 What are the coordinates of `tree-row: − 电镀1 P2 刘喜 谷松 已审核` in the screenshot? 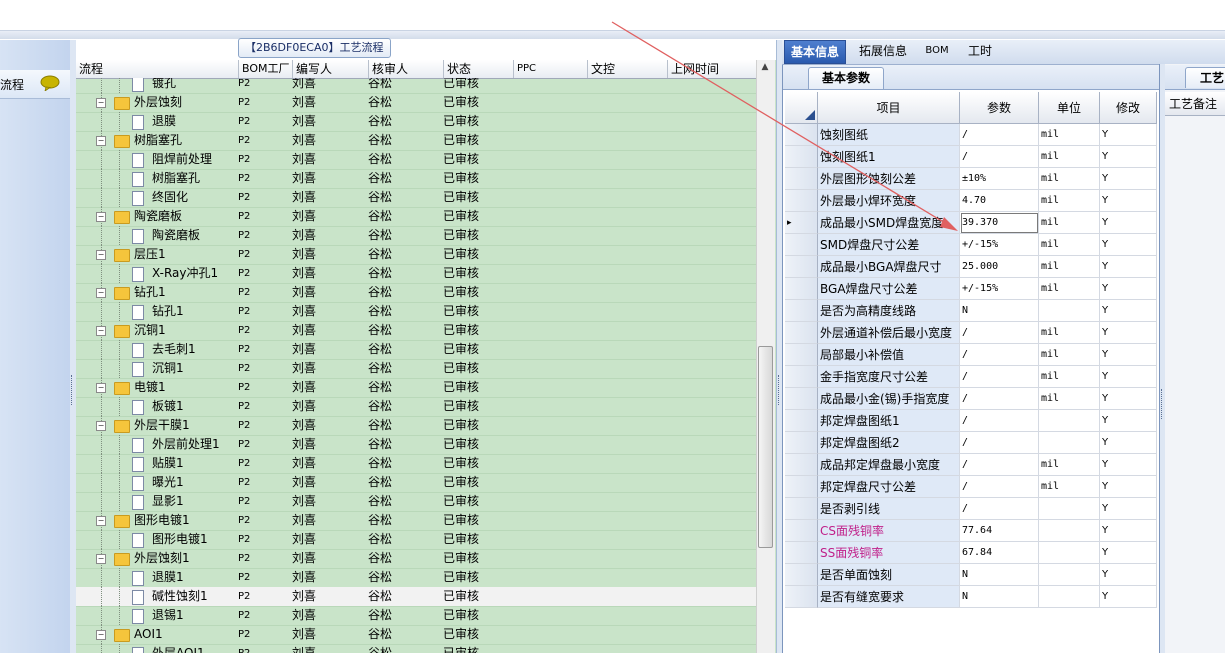 It's located at (416, 388).